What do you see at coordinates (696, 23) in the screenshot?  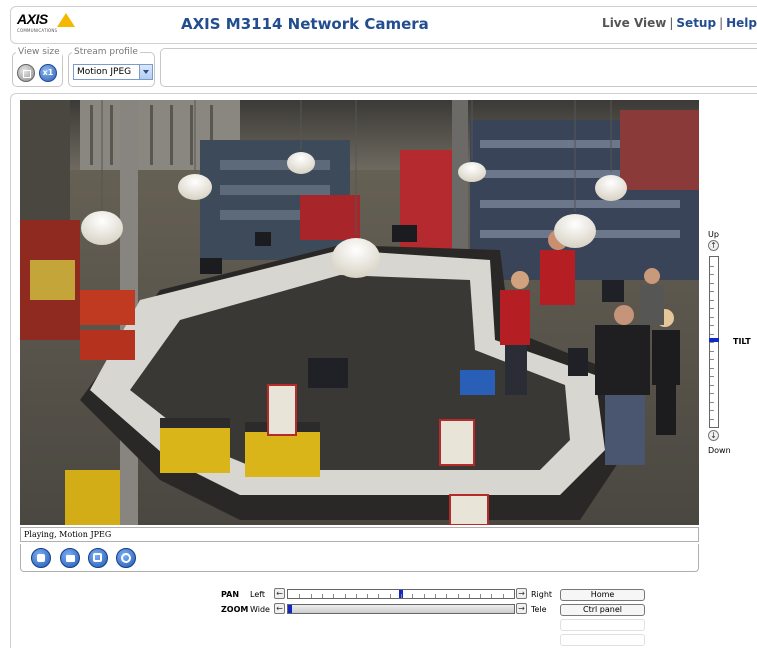 I see `nav-setup: Setup` at bounding box center [696, 23].